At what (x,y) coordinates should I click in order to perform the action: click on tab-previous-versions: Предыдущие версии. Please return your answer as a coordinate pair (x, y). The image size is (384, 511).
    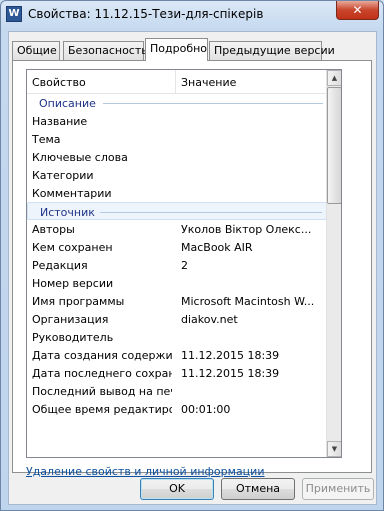
    Looking at the image, I should click on (272, 50).